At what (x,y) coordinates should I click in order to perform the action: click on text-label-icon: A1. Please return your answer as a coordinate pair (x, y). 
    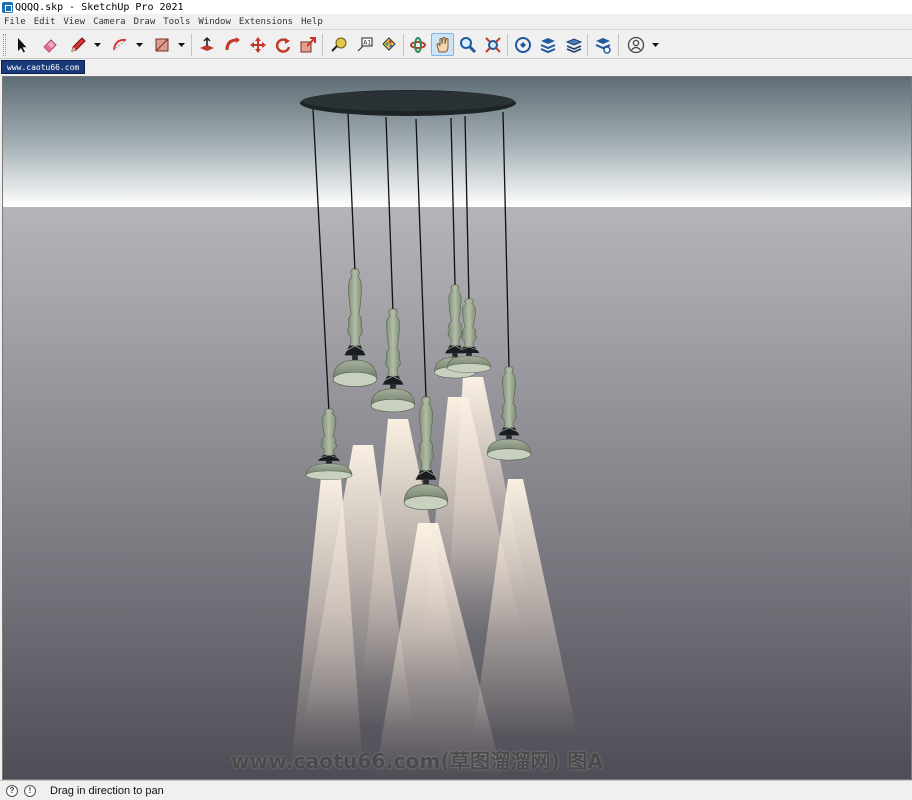
    Looking at the image, I should click on (364, 44).